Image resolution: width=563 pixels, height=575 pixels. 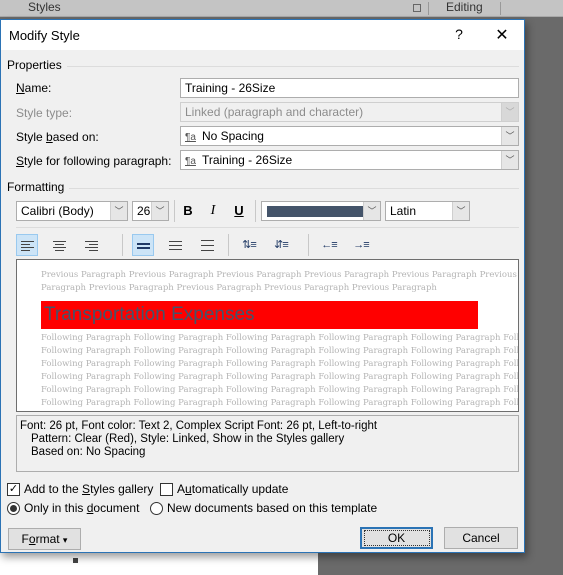 What do you see at coordinates (417, 8) in the screenshot?
I see `styles-dialog-launcher-icon` at bounding box center [417, 8].